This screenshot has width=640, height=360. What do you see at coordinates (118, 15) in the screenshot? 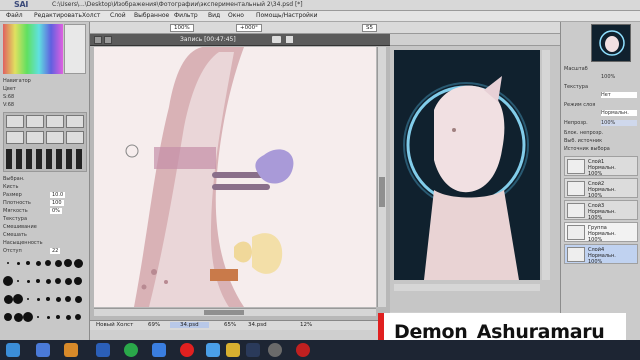
I see `menu-layer: Слой` at bounding box center [118, 15].